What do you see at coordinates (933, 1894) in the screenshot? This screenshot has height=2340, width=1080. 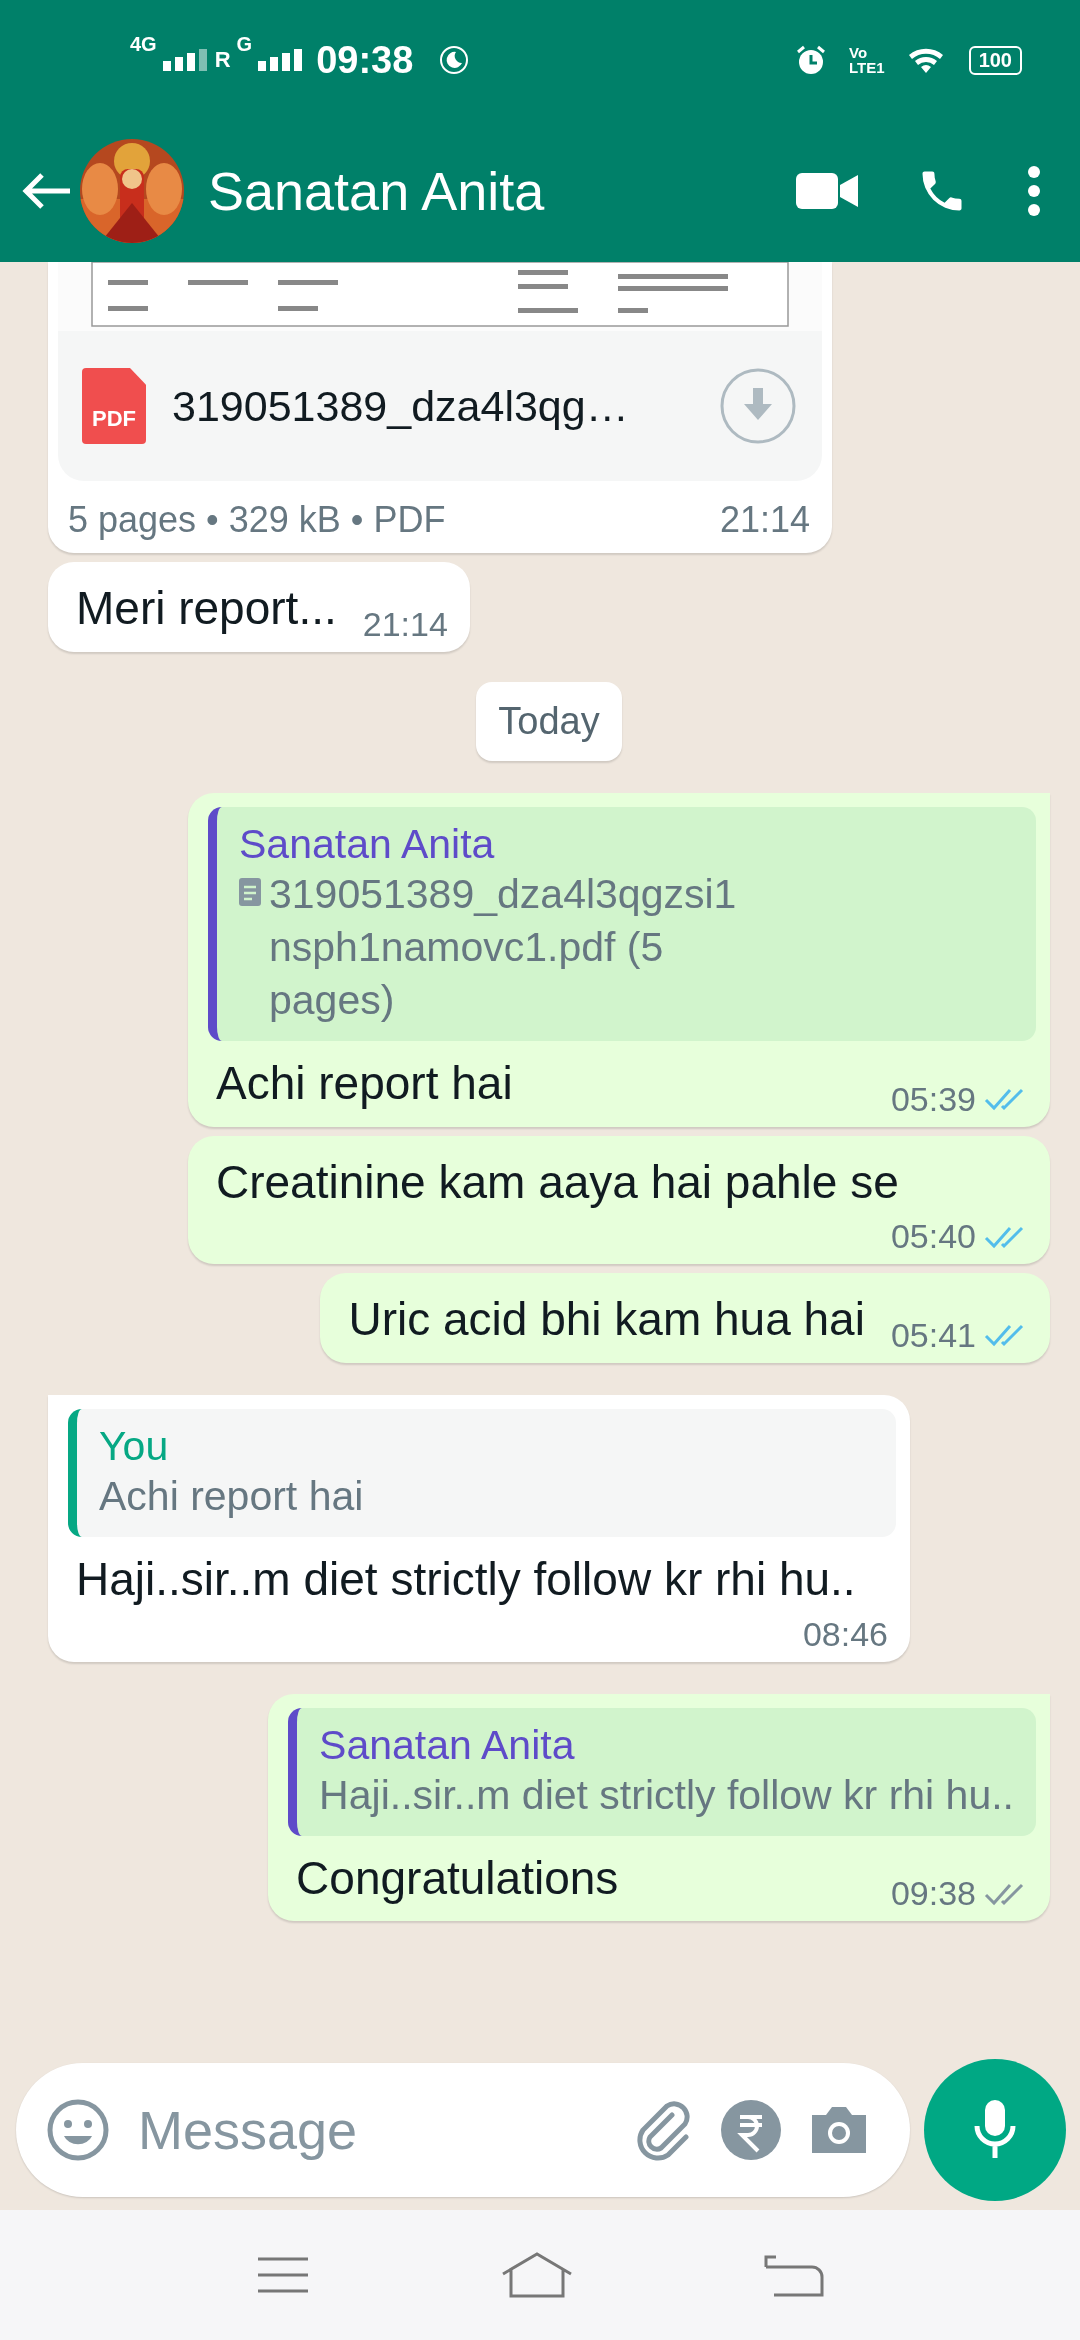 I see `message-time: 09:38` at bounding box center [933, 1894].